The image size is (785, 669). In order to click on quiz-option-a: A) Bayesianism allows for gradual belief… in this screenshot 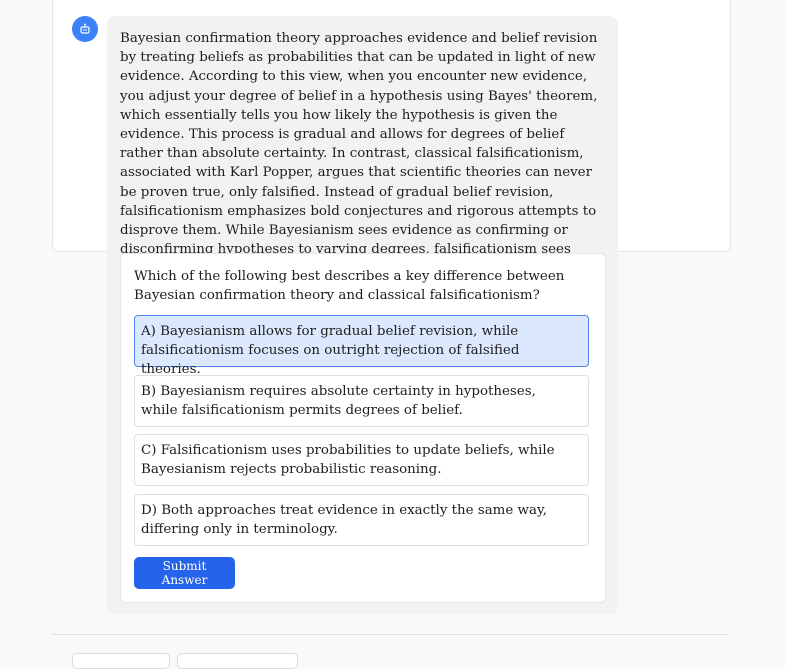, I will do `click(361, 346)`.